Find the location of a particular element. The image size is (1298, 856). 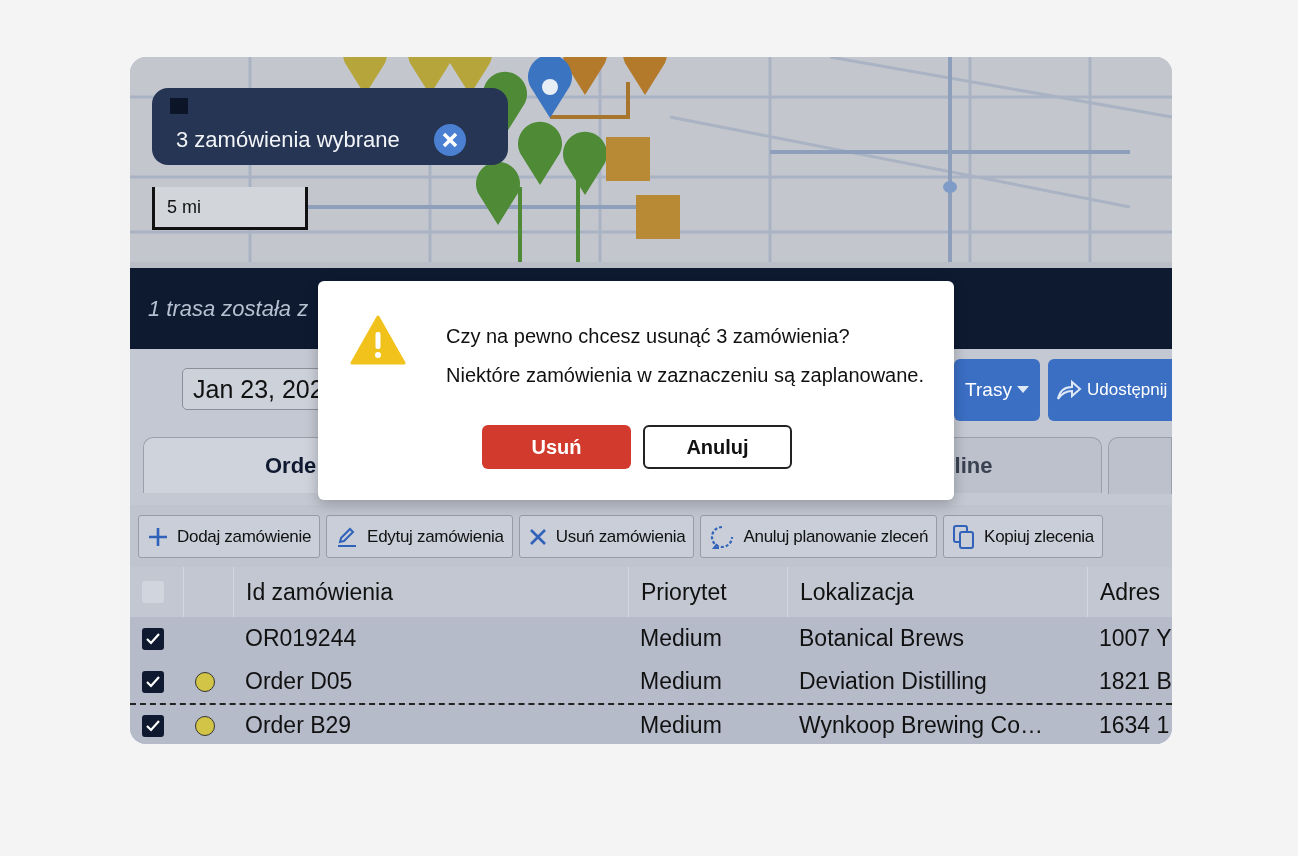

dialog-message: Niektóre zamówienia w zaznaczeniu są zaplanowane. is located at coordinates (685, 375).